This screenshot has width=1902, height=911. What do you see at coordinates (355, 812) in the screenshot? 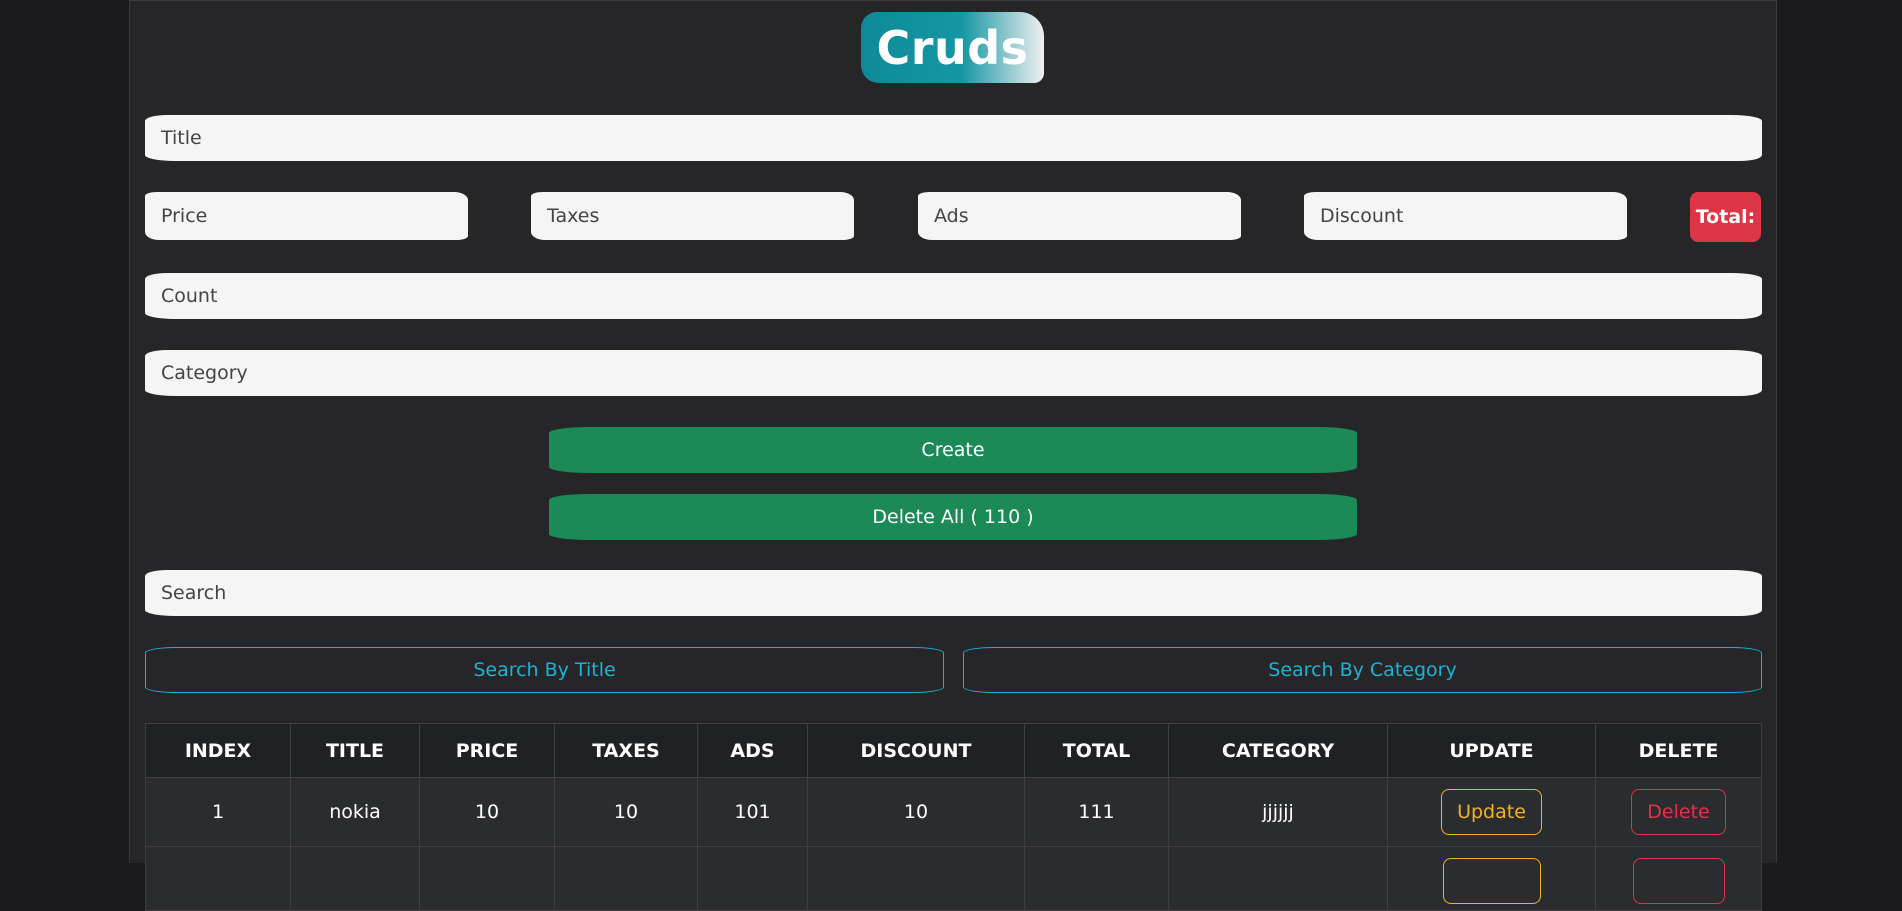
I see `cell-title: nokia` at bounding box center [355, 812].